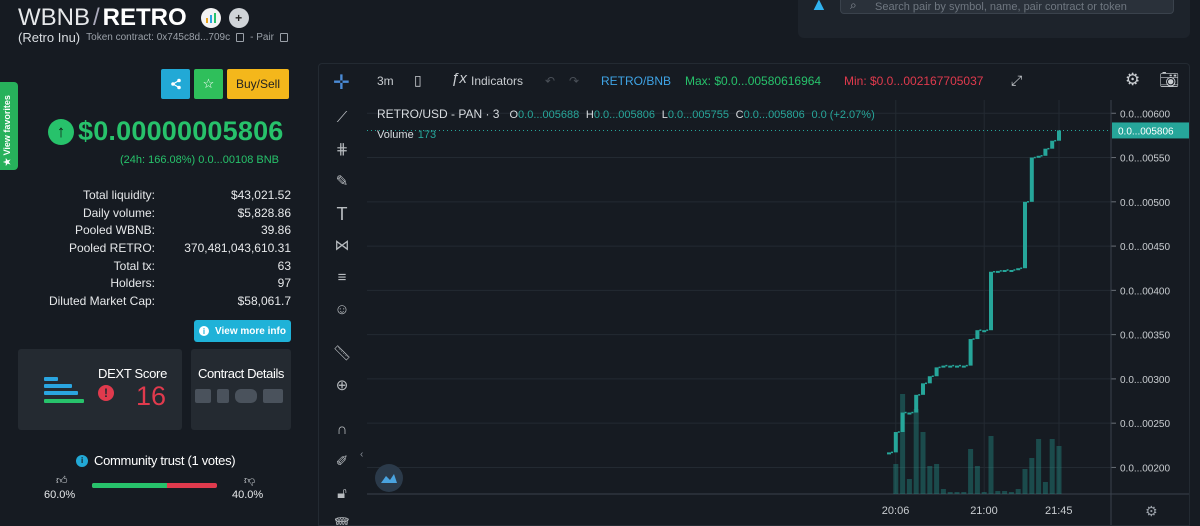  I want to click on share-button, so click(175, 84).